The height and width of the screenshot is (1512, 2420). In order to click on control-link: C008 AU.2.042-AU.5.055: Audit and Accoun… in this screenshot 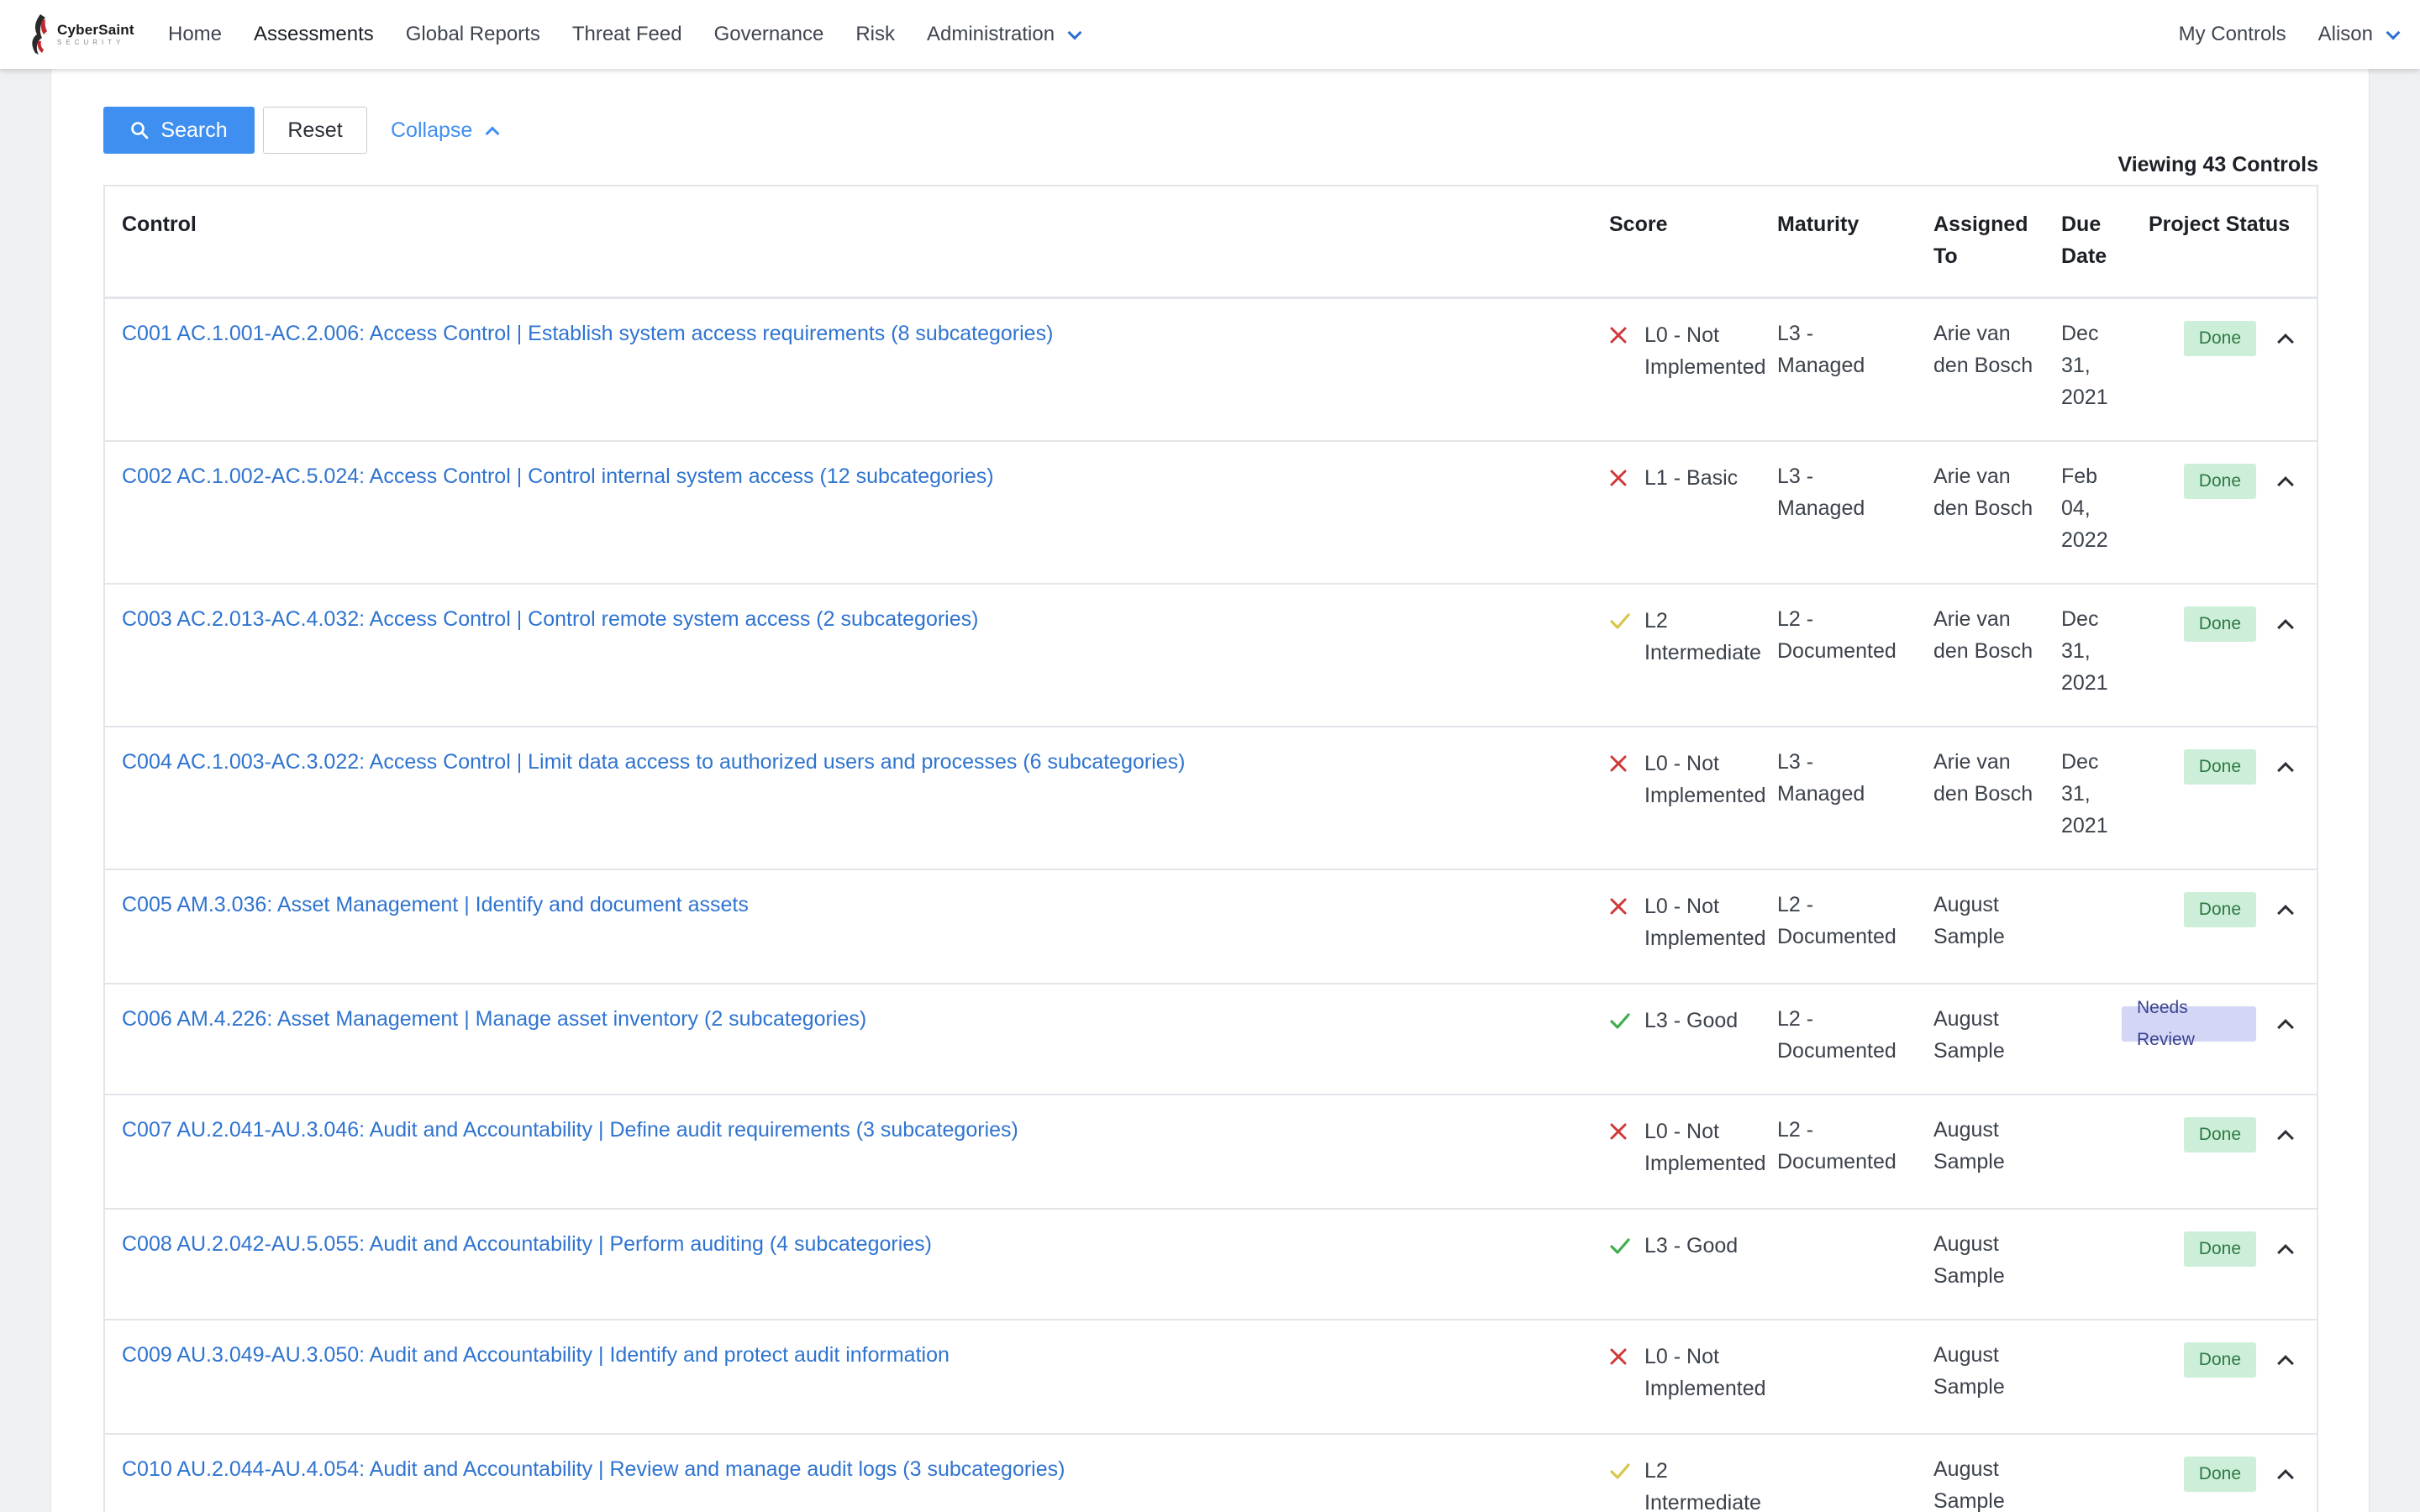, I will do `click(527, 1244)`.